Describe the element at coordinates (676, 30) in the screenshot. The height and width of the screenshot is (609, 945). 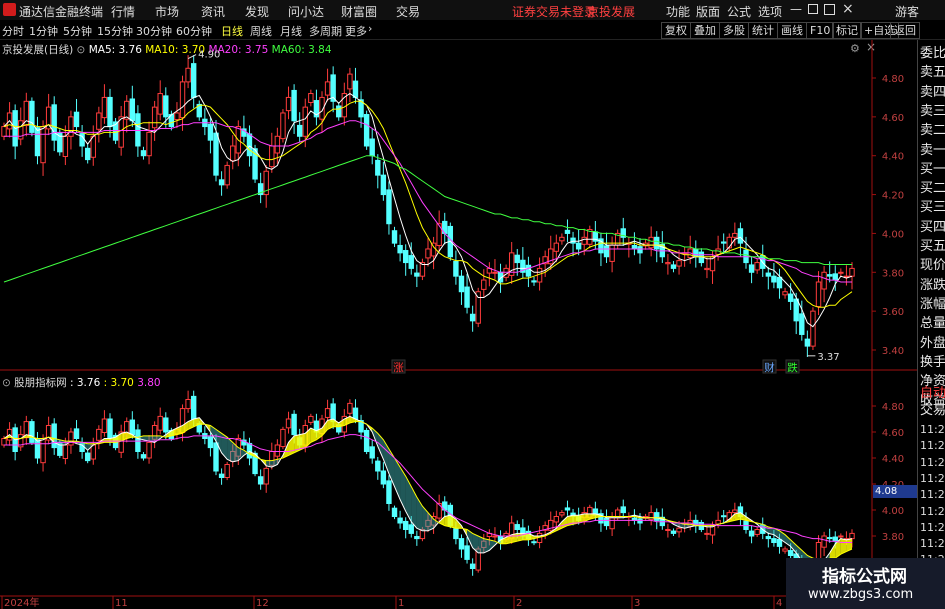
I see `adjust-button: 复权` at that location.